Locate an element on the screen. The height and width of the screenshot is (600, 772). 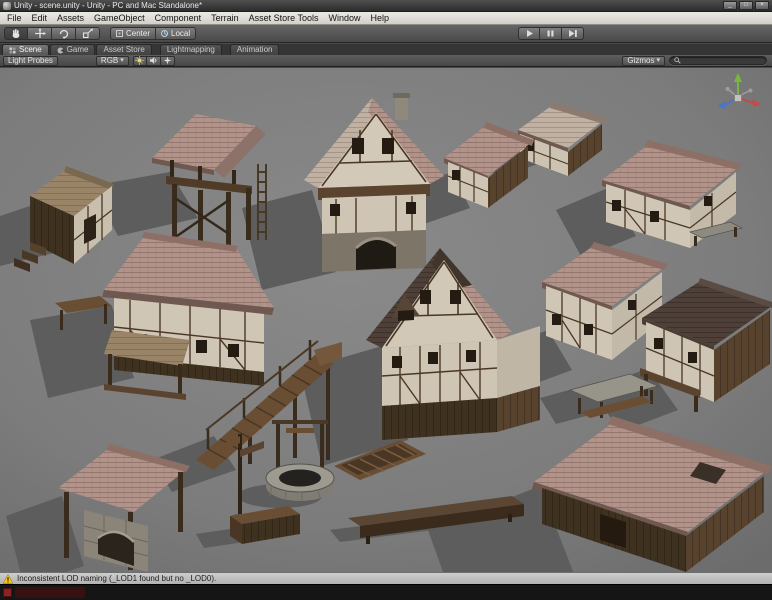
rotate-icon is located at coordinates (63, 34).